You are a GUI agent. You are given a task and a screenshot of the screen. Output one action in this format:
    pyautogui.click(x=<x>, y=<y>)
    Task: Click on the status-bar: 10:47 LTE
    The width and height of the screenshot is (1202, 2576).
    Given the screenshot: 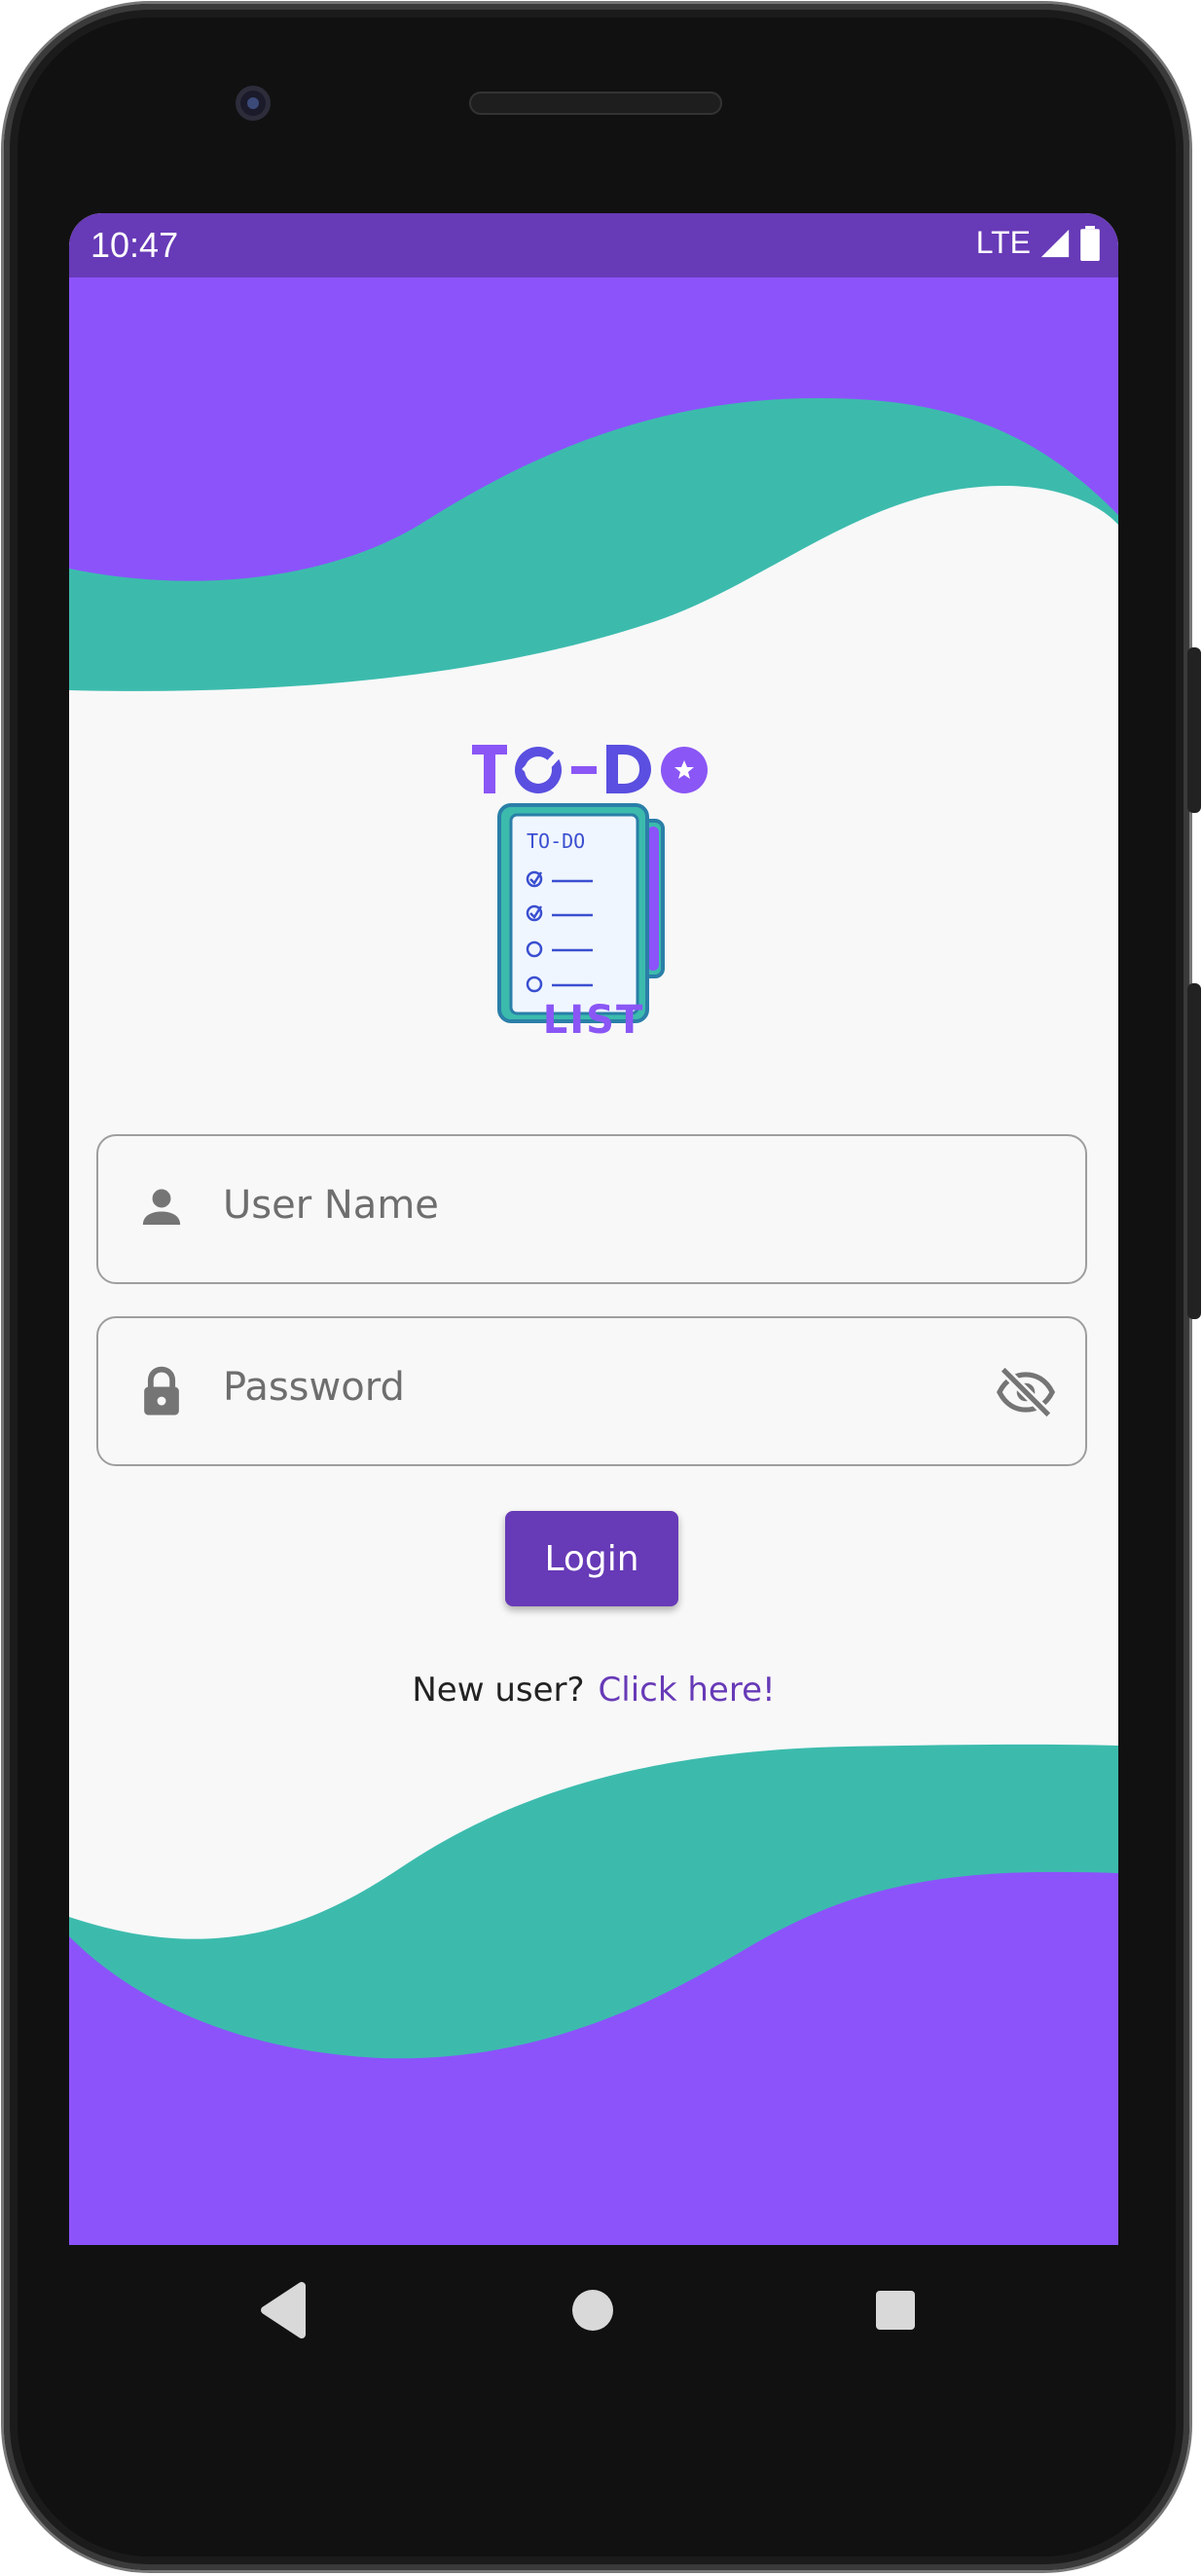 What is the action you would take?
    pyautogui.click(x=593, y=245)
    